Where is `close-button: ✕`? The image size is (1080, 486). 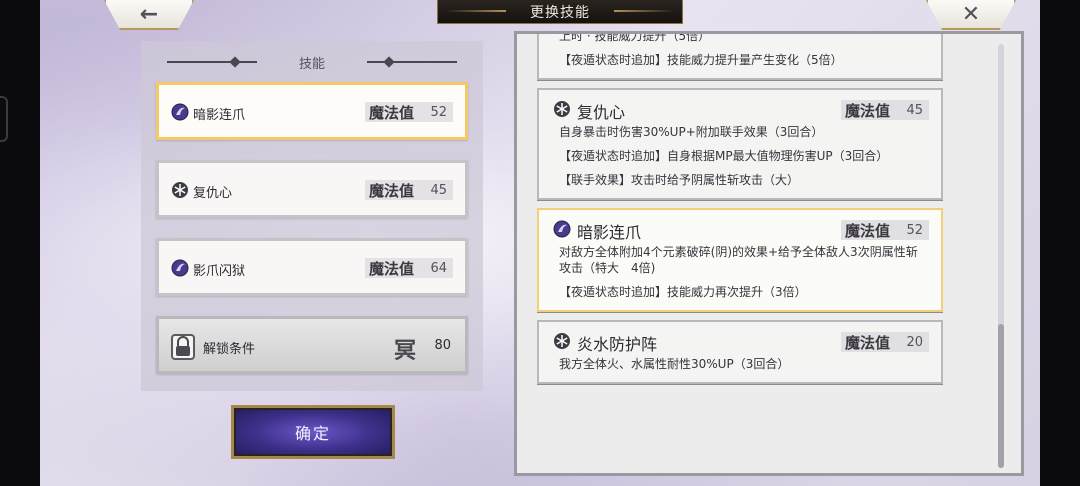 close-button: ✕ is located at coordinates (971, 15).